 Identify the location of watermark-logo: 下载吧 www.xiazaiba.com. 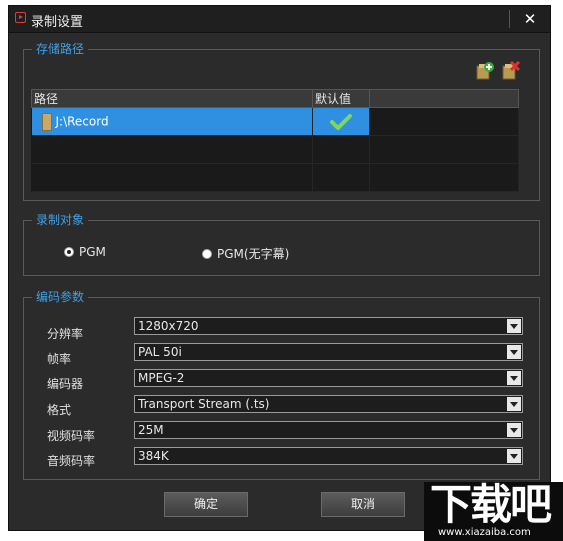
(493, 511).